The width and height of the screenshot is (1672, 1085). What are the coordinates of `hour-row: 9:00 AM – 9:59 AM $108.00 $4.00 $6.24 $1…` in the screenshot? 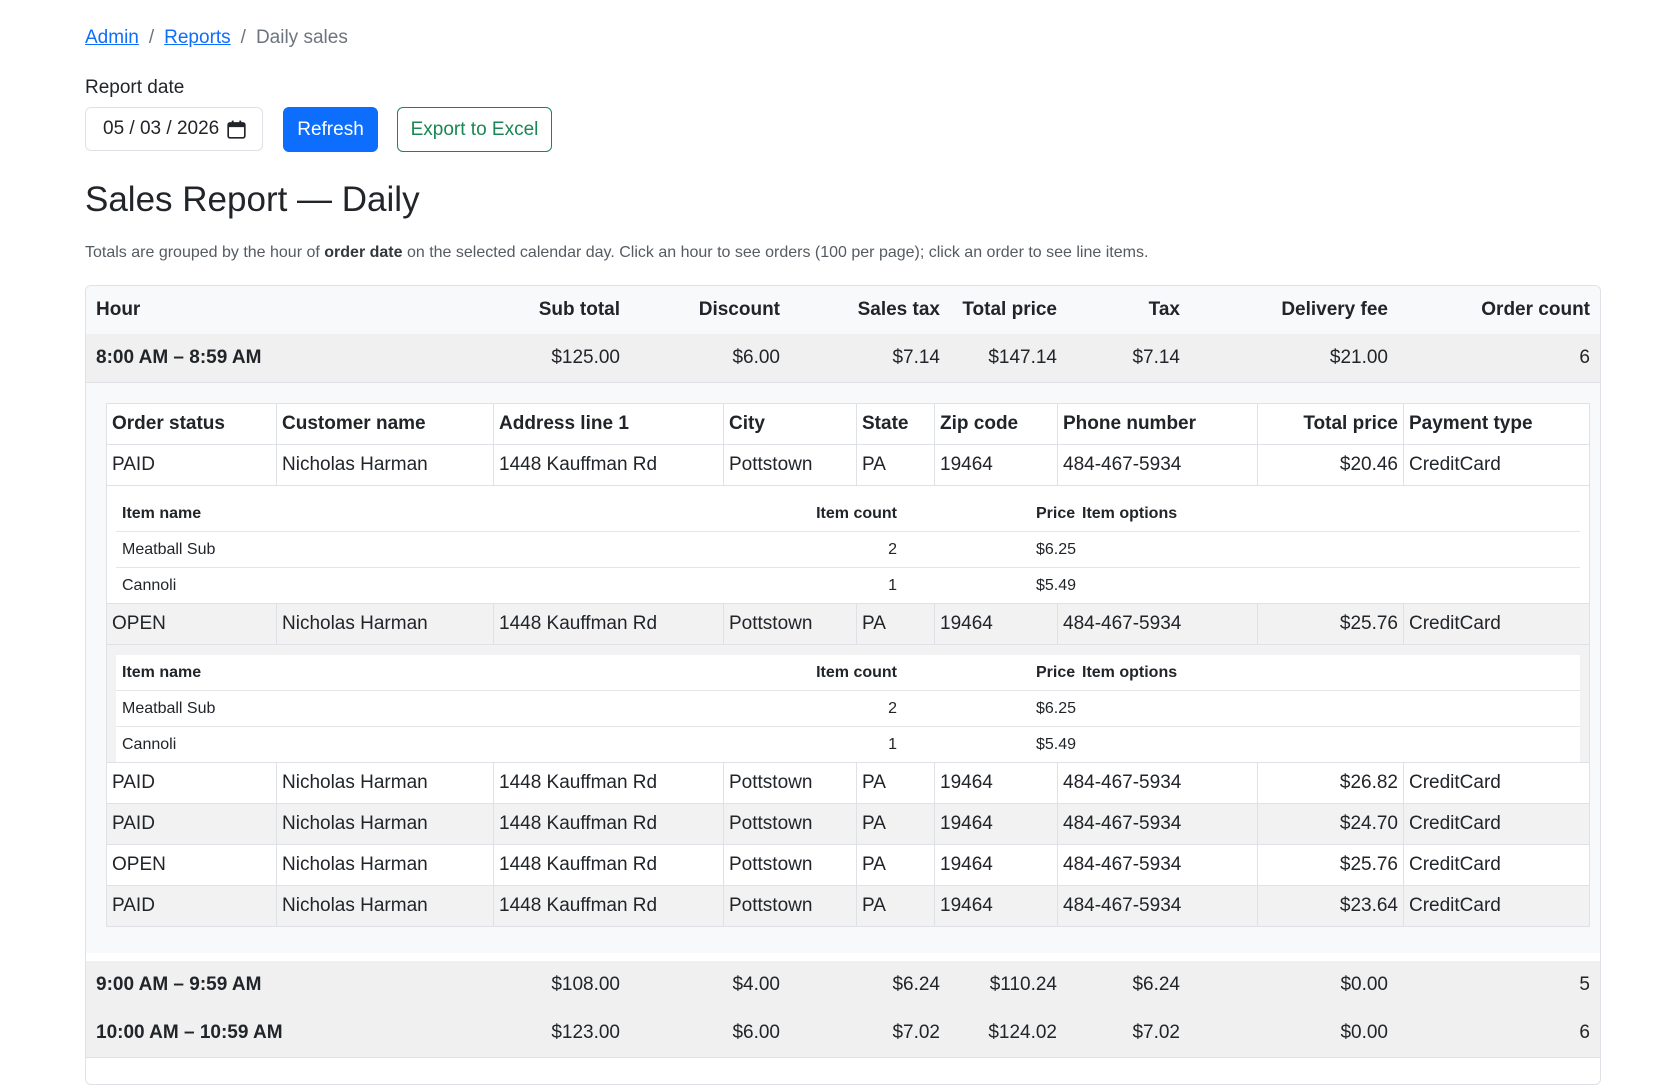 It's located at (843, 985).